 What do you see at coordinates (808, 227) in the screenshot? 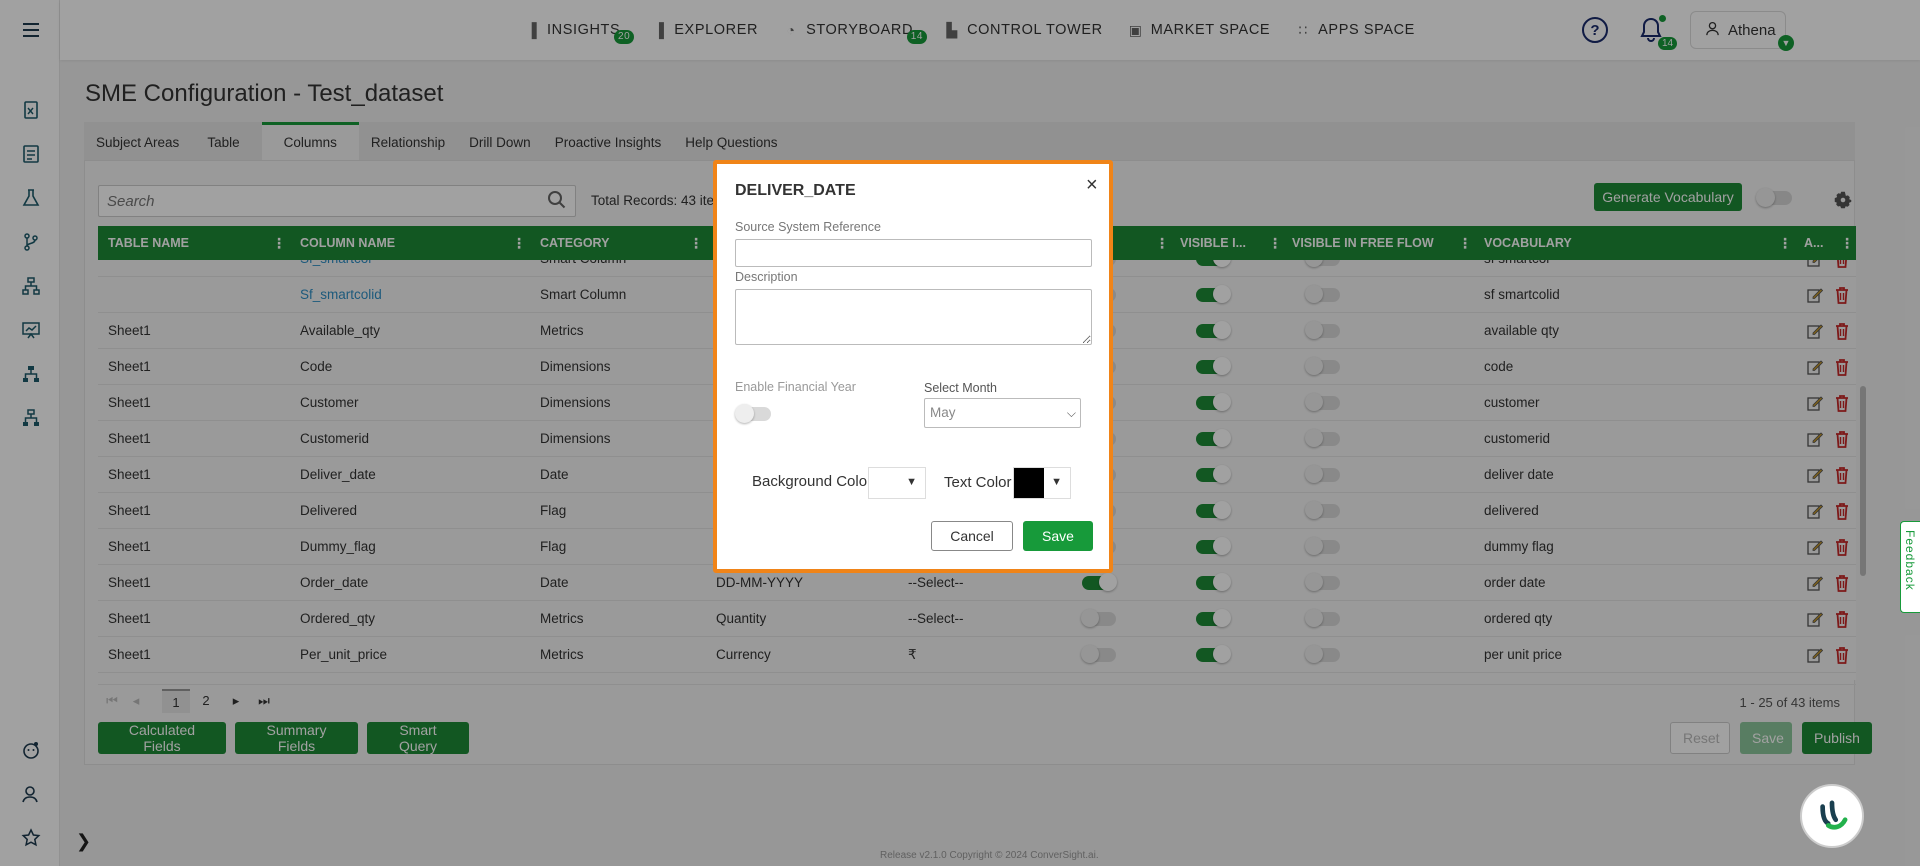
I see `source-system-label: Source System Reference` at bounding box center [808, 227].